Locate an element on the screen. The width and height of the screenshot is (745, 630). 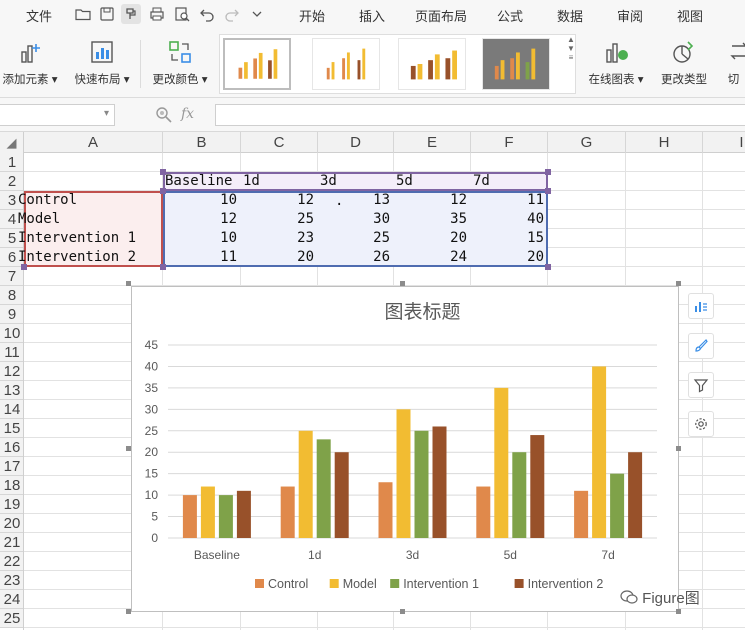
table-header-cell: Baseline is located at coordinates (202, 181).